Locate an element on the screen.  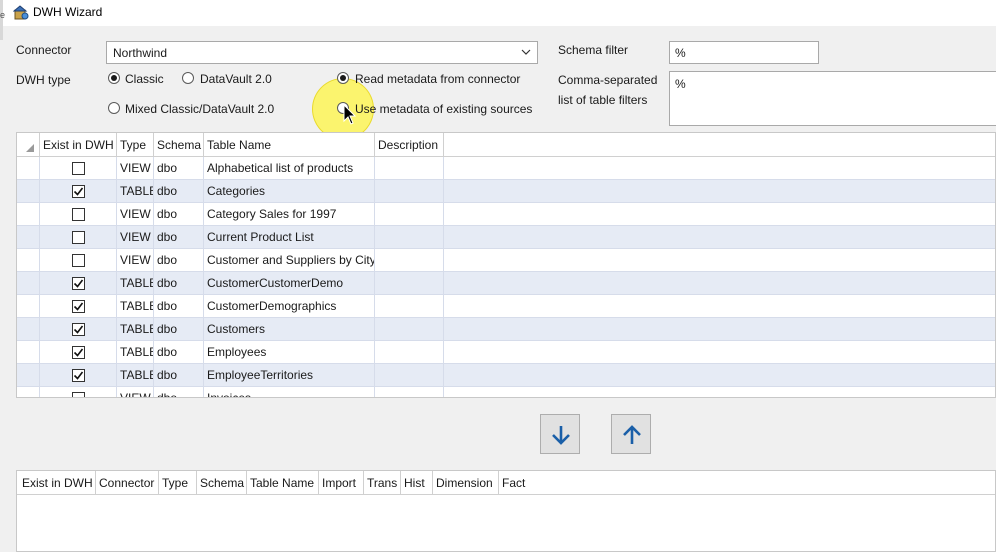
dwh-type-classic-radio is located at coordinates (114, 78).